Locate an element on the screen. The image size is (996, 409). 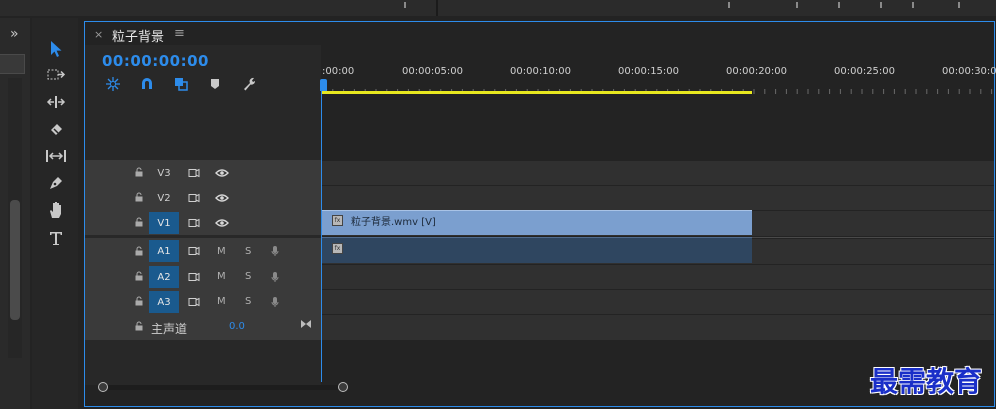
watermark-logo: 最需教育 is located at coordinates (926, 381).